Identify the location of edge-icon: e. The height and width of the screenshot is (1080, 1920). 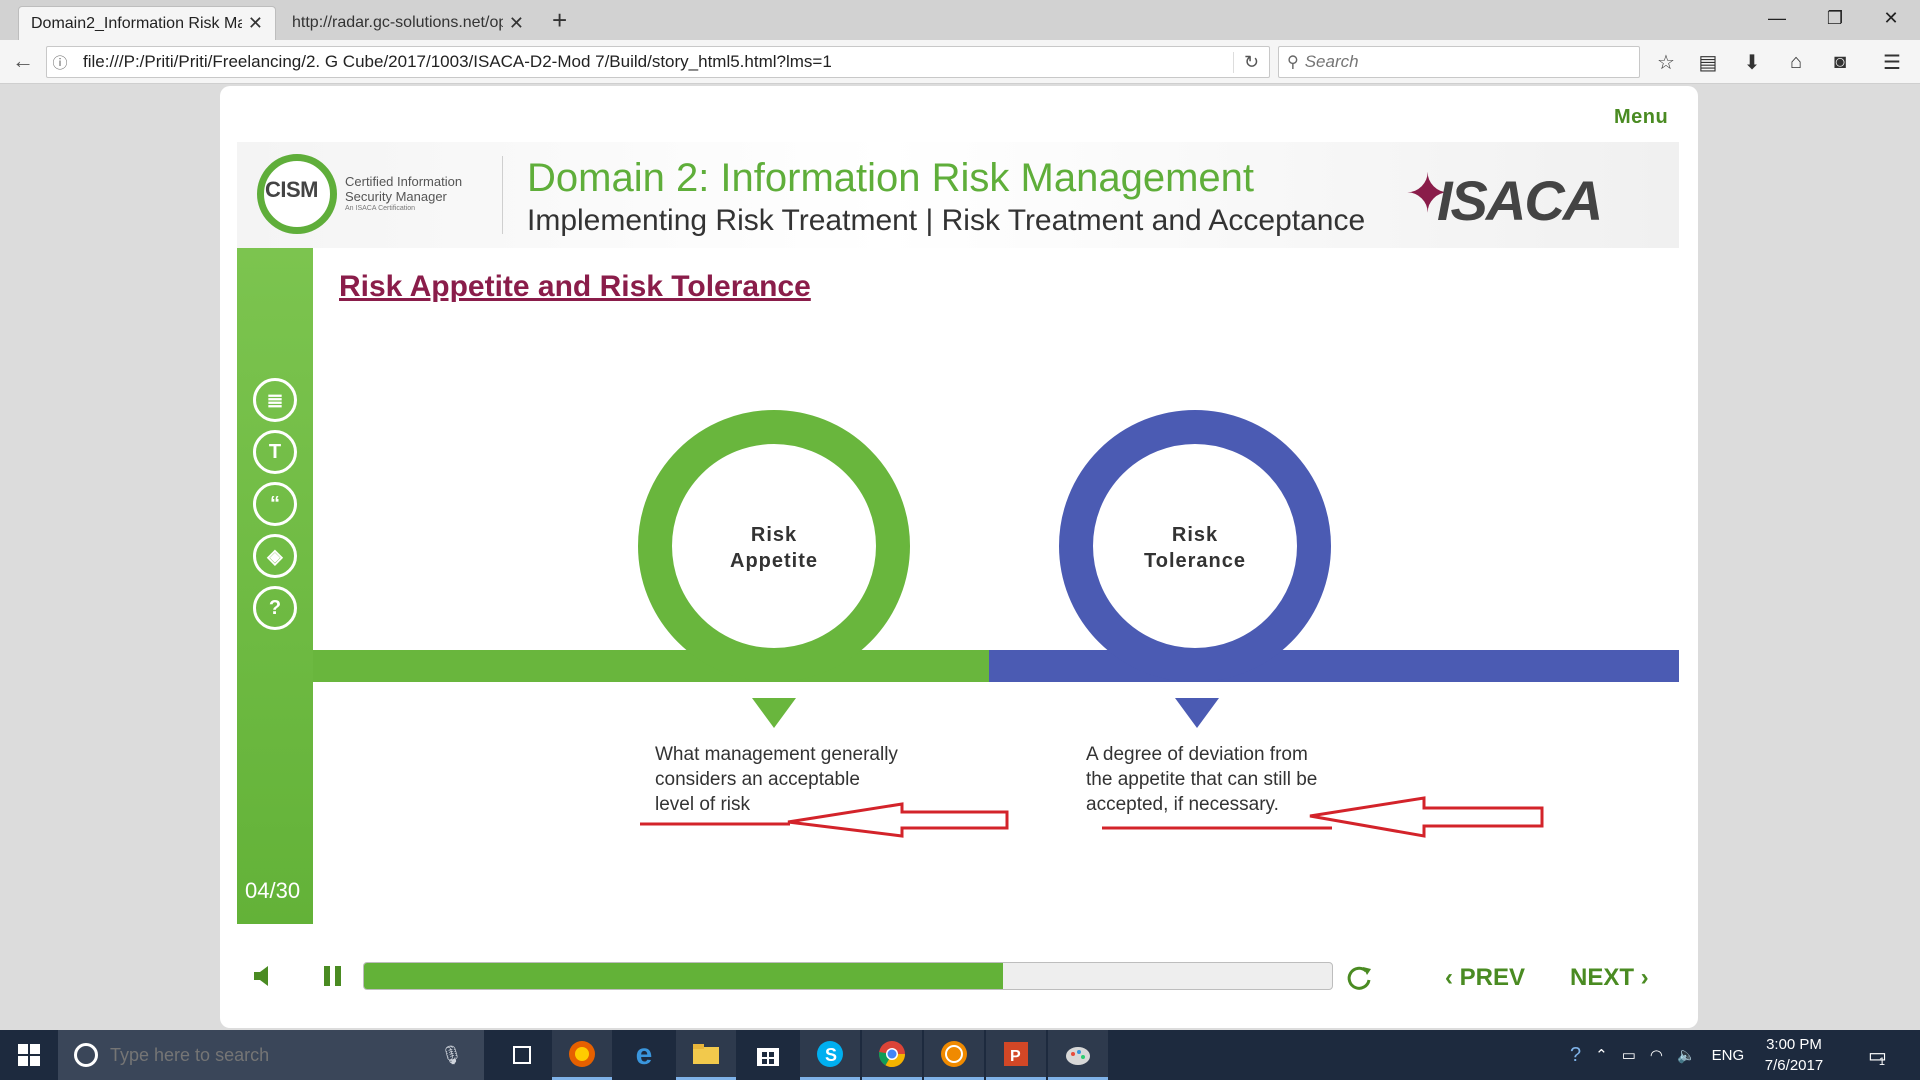
(644, 1055).